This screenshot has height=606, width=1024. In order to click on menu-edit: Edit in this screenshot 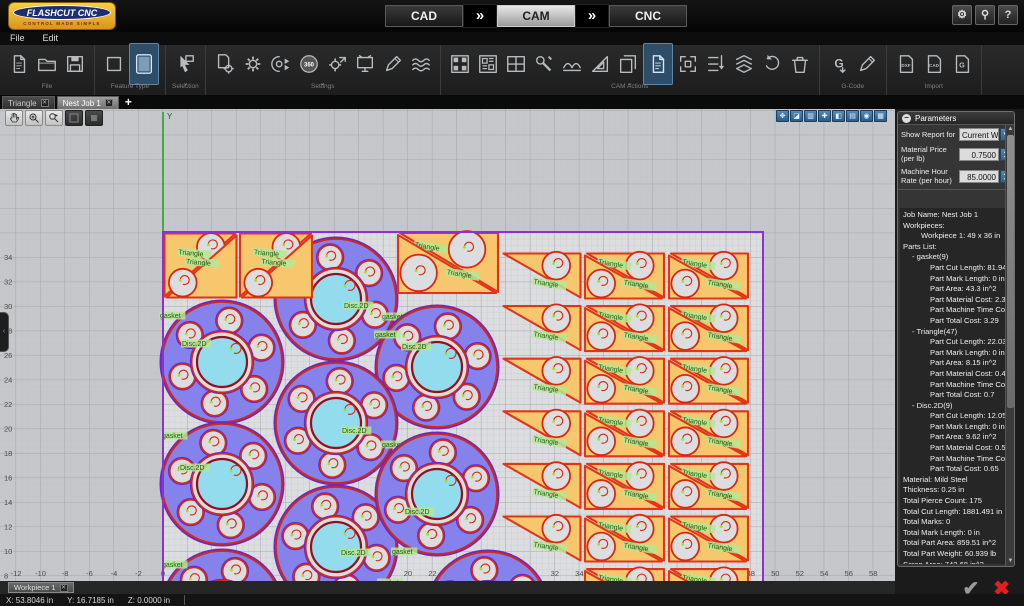, I will do `click(51, 38)`.